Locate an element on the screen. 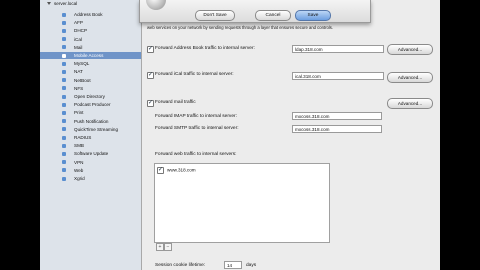  sidebar-item: NetBoot is located at coordinates (90, 80).